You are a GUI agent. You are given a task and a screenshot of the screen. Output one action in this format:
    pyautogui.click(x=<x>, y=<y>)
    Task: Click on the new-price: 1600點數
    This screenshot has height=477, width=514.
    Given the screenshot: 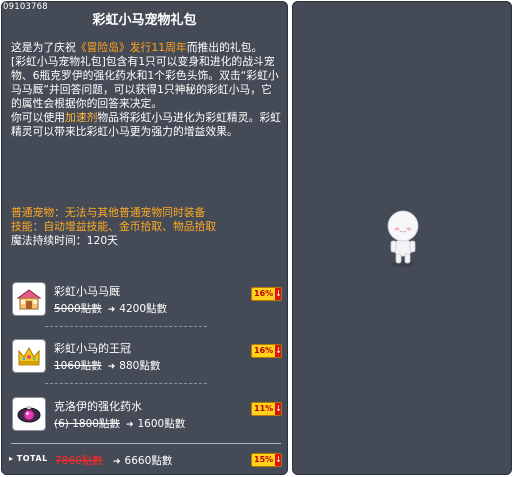 What is the action you would take?
    pyautogui.click(x=161, y=424)
    